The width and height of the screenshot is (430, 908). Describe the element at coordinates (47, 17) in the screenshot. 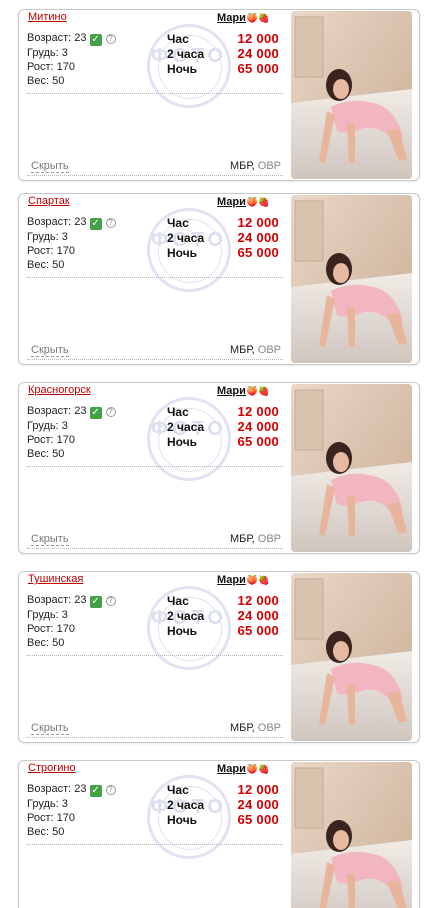

I see `location-link: Митино` at that location.